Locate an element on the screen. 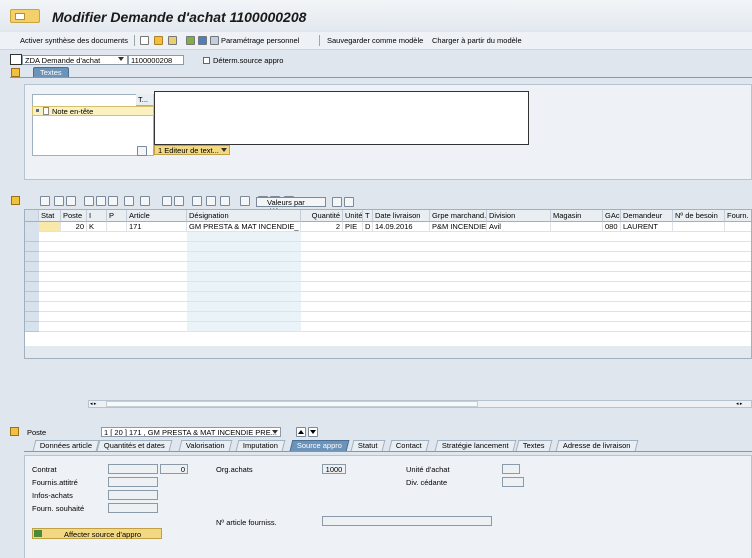 This screenshot has height=558, width=752. sort-asc-icon is located at coordinates (89, 201).